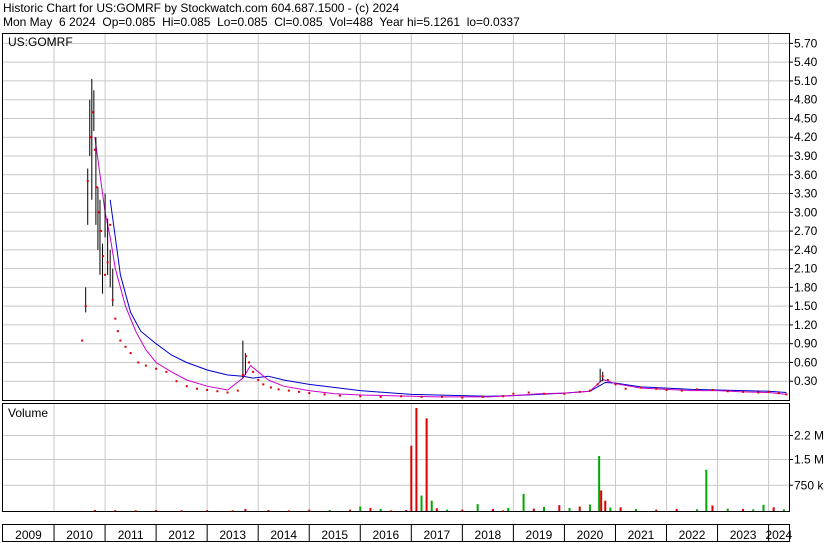 This screenshot has width=830, height=543. Describe the element at coordinates (806, 212) in the screenshot. I see `price-y-tick-label: 3.00` at that location.